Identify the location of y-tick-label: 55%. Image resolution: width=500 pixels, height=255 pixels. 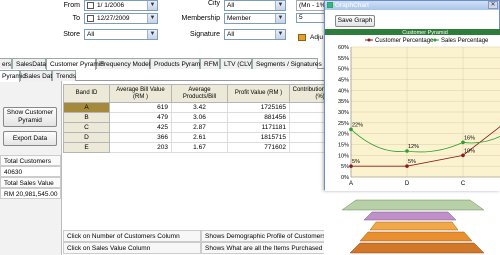
(343, 59).